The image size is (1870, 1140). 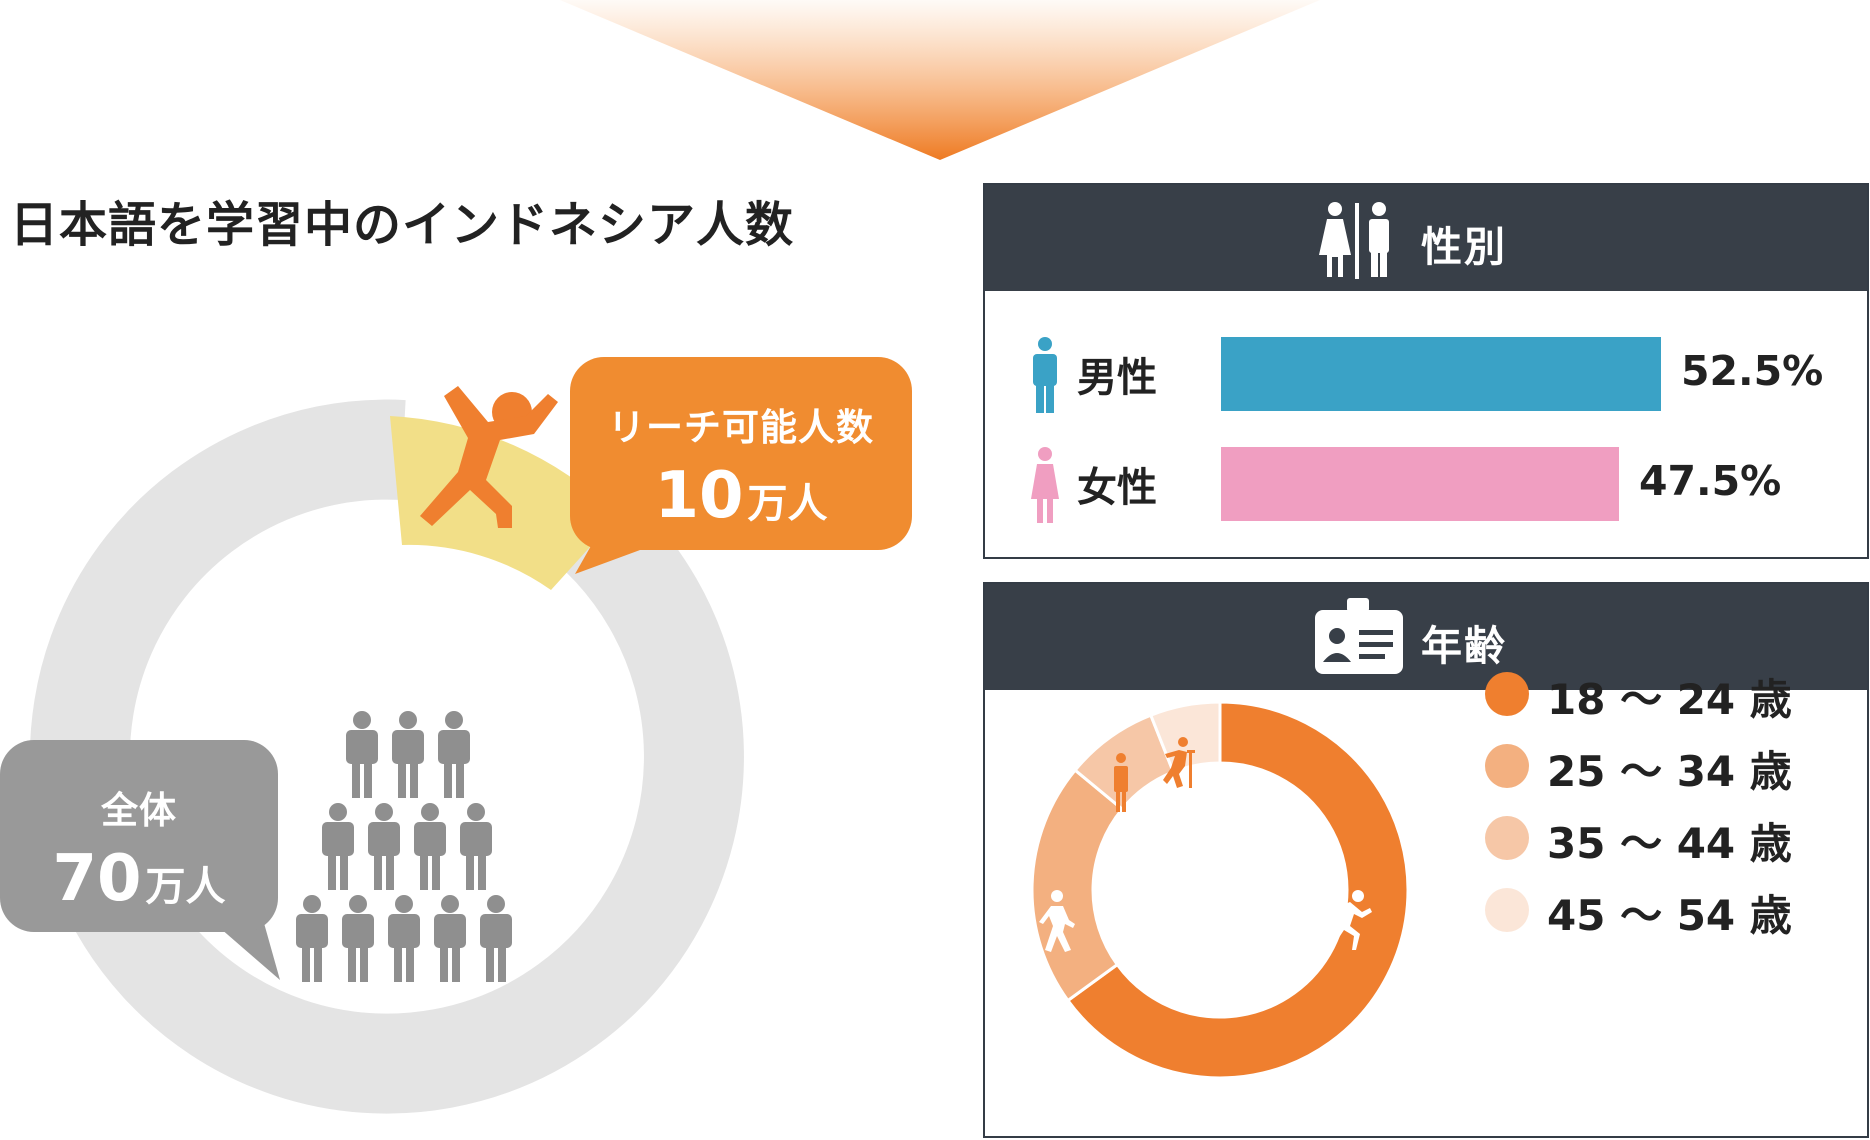 I want to click on reach-unit: 万人, so click(x=787, y=504).